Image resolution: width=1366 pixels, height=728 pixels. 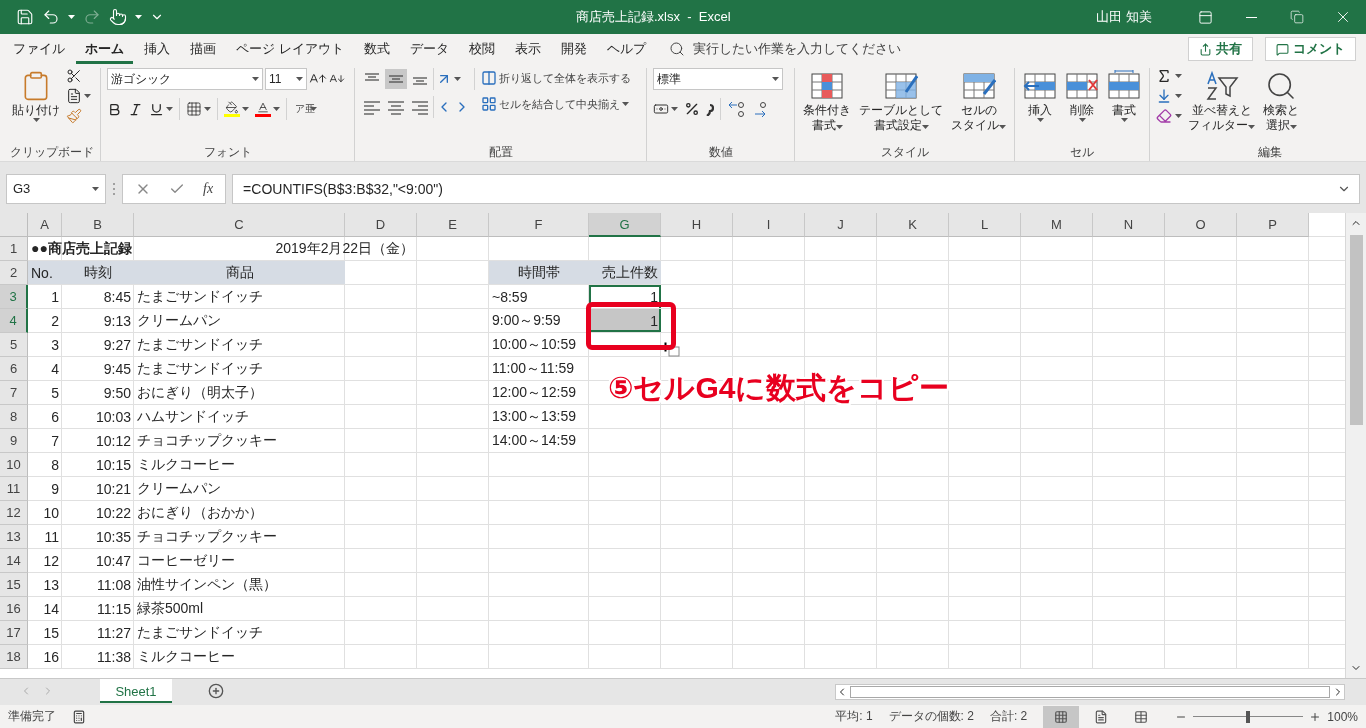 What do you see at coordinates (737, 109) in the screenshot?
I see `increase-decimal-icon` at bounding box center [737, 109].